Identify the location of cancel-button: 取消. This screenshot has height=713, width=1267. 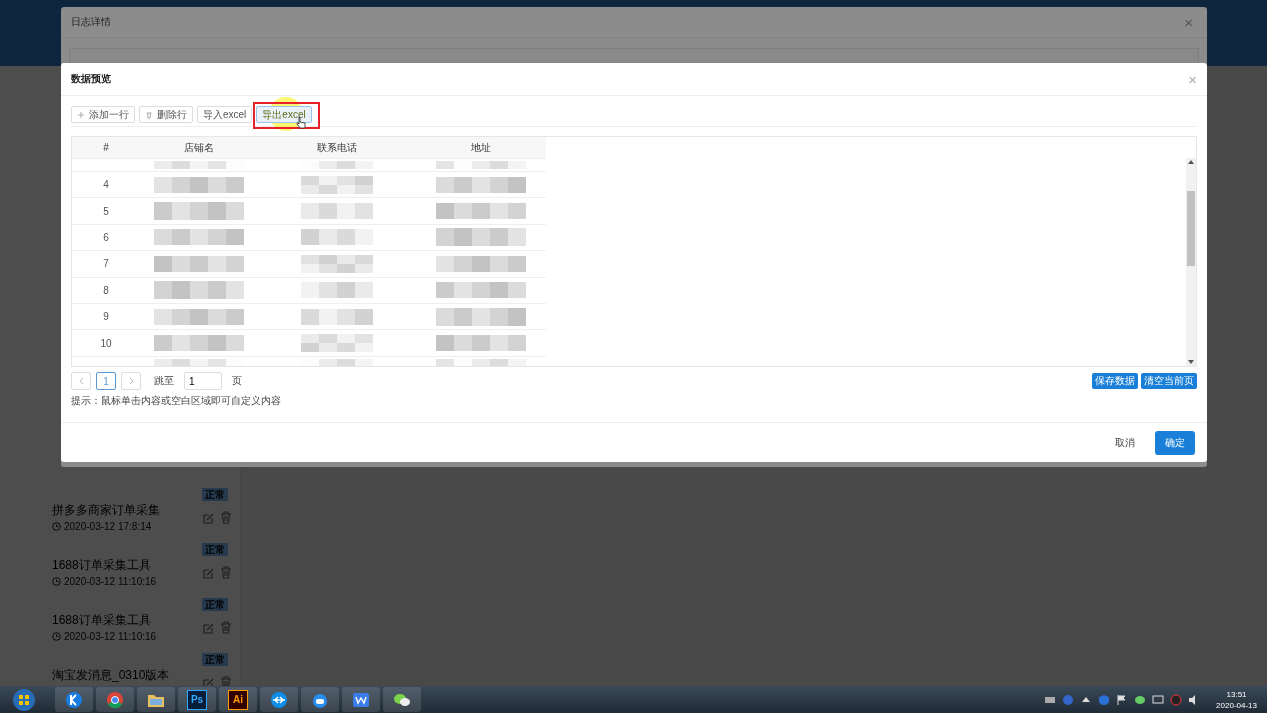
(1125, 442).